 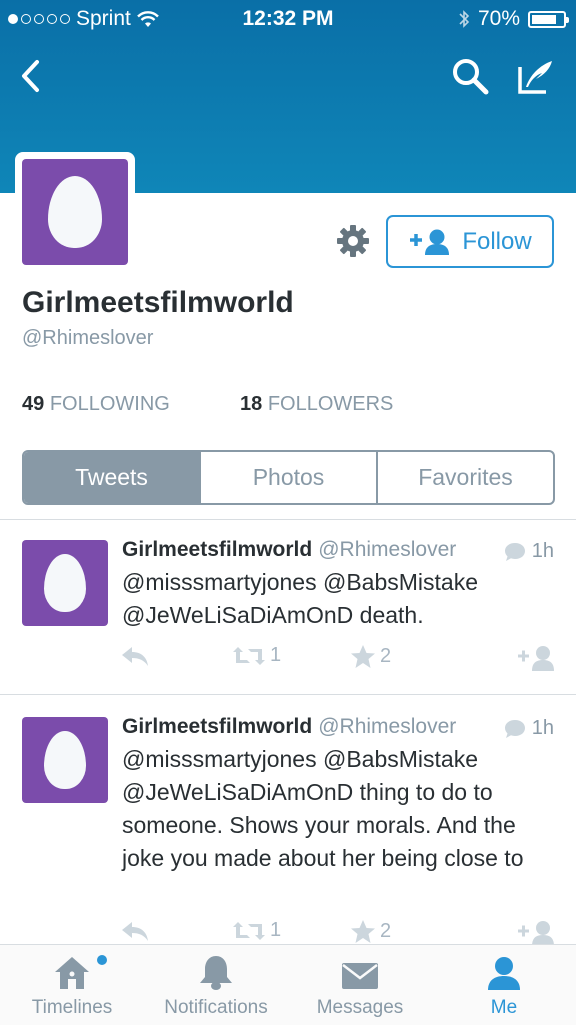 What do you see at coordinates (102, 960) in the screenshot?
I see `unread-dot` at bounding box center [102, 960].